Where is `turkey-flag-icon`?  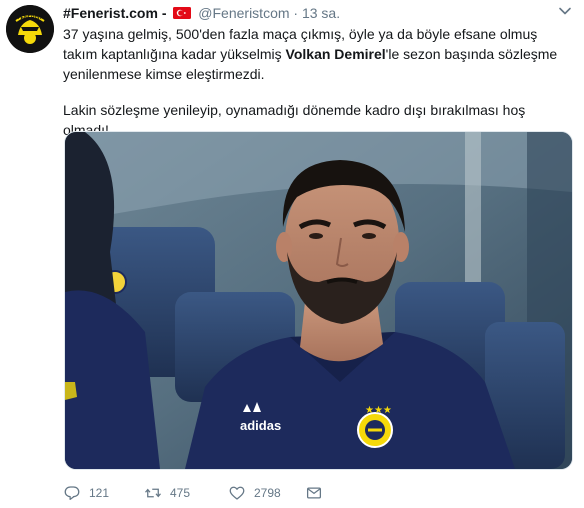 turkey-flag-icon is located at coordinates (182, 13).